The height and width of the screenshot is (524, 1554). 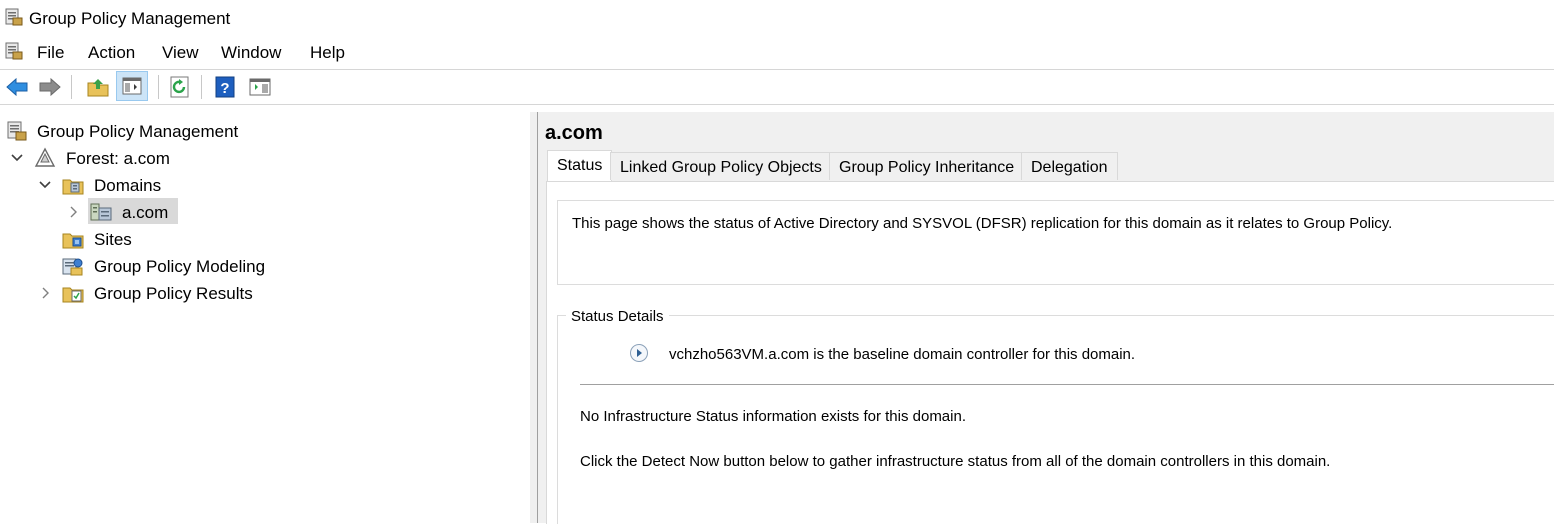 I want to click on results-icon, so click(x=73, y=295).